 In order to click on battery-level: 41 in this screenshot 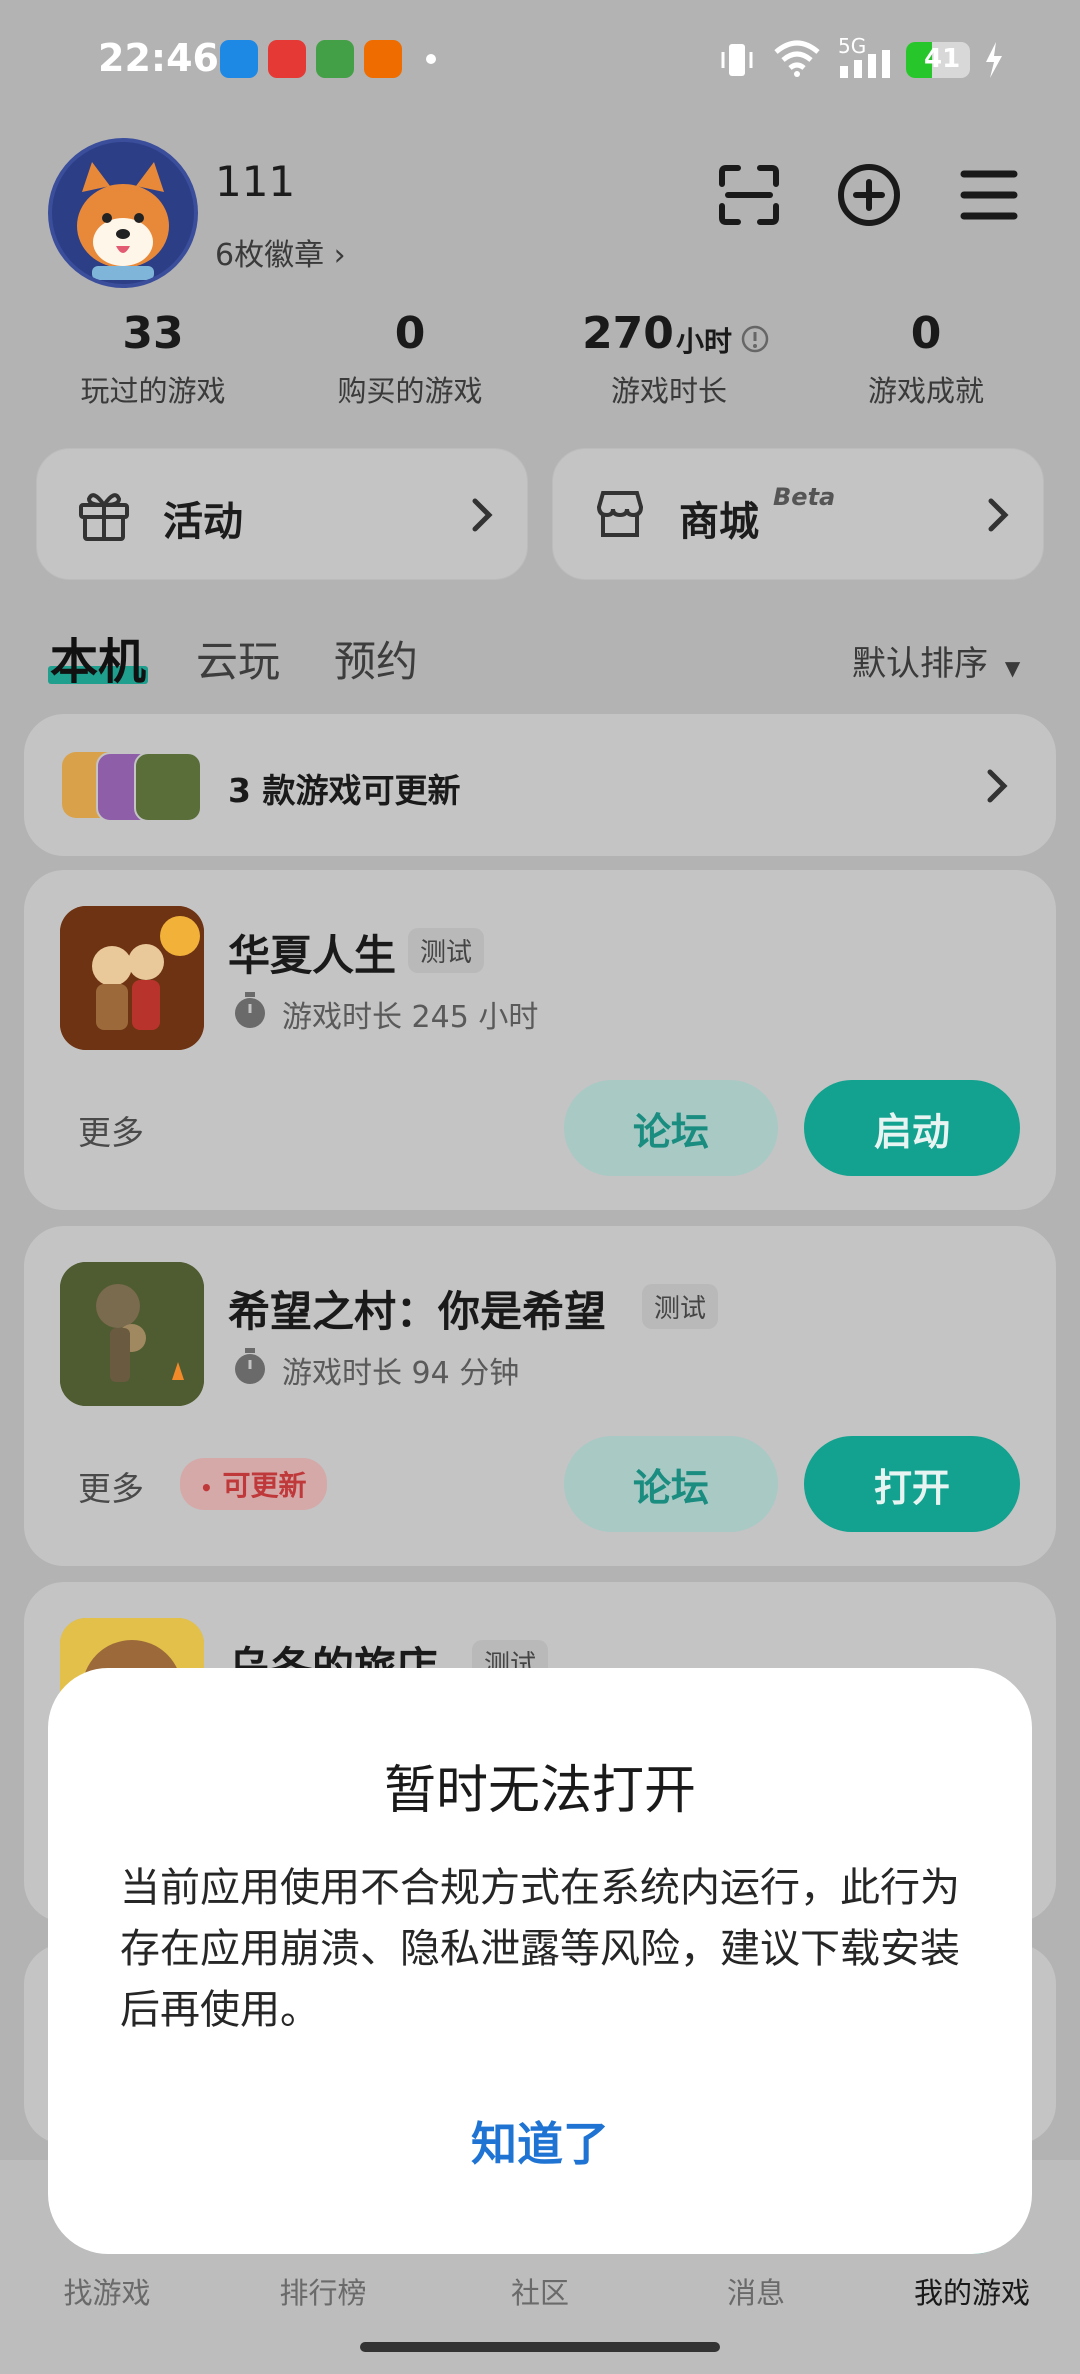, I will do `click(942, 59)`.